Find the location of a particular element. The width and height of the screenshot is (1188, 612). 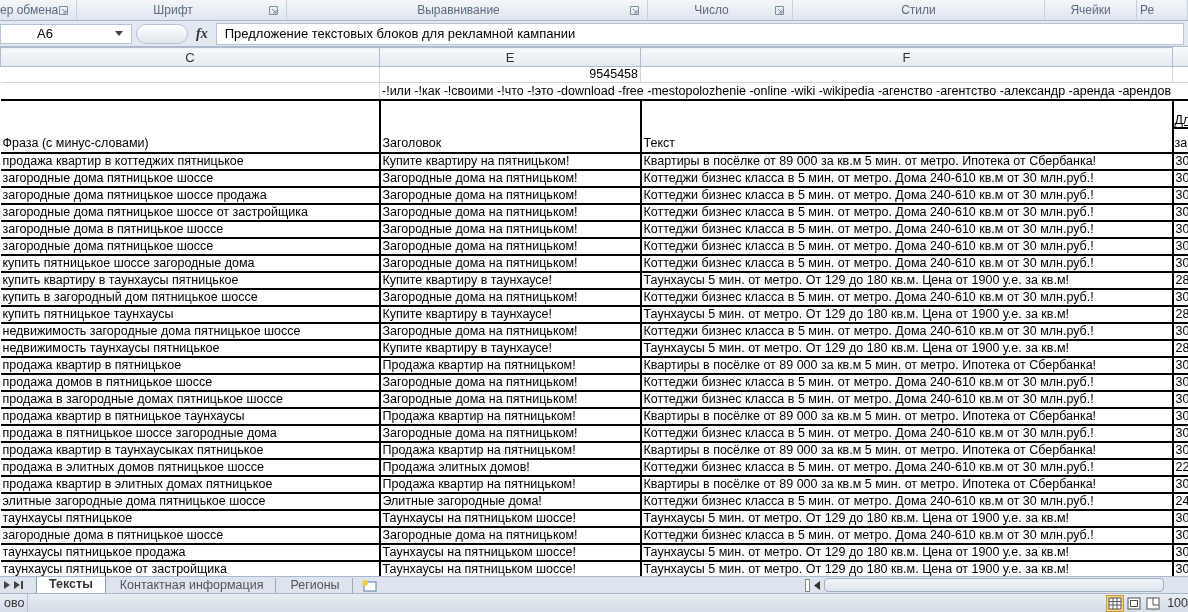

column-header: F is located at coordinates (906, 57).